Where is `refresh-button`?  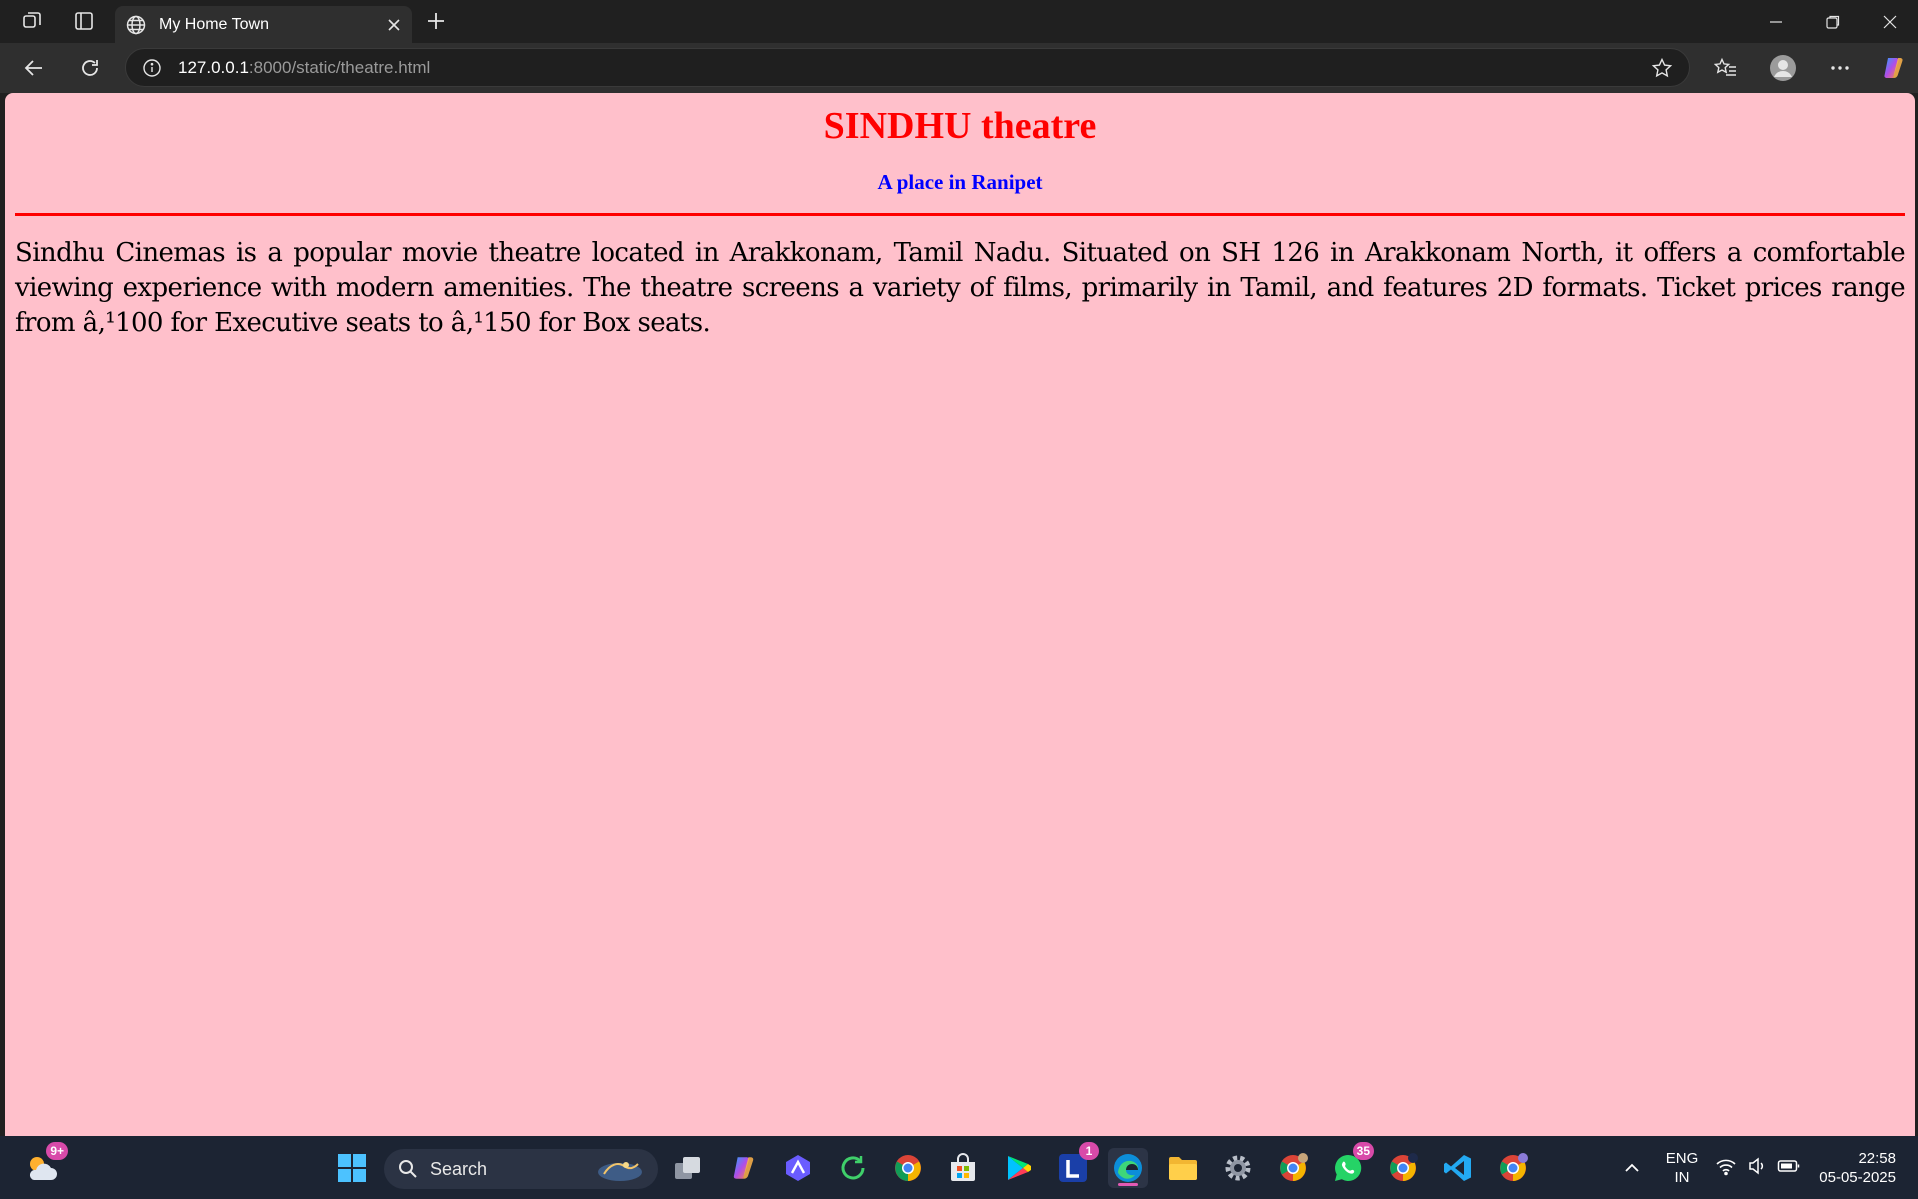
refresh-button is located at coordinates (90, 68).